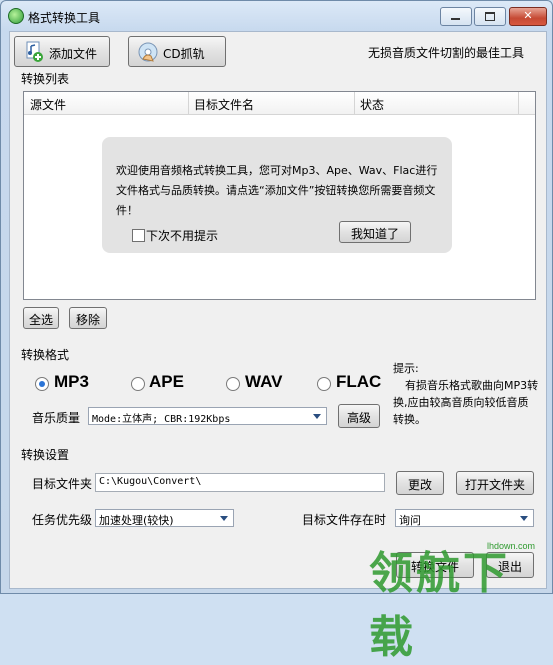 The height and width of the screenshot is (665, 553). I want to click on cd-grab-button: CD抓轨, so click(177, 51).